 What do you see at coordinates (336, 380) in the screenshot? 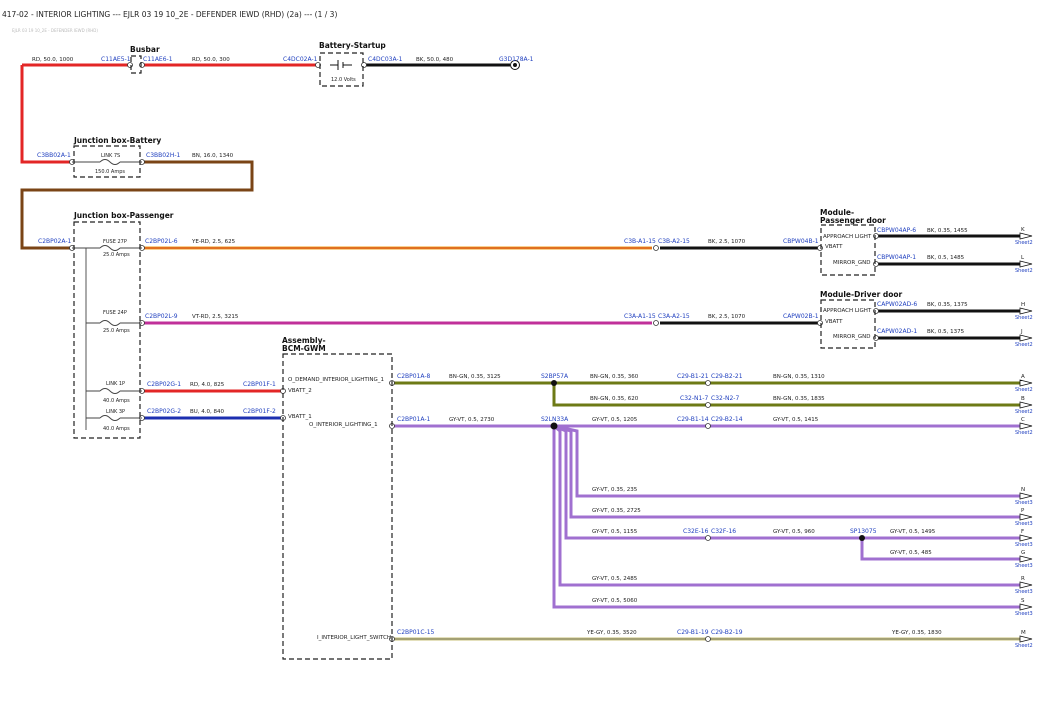
I see `pin-o-demand: O_DEMAND_INTERIOR_LIGHTING_1` at bounding box center [336, 380].